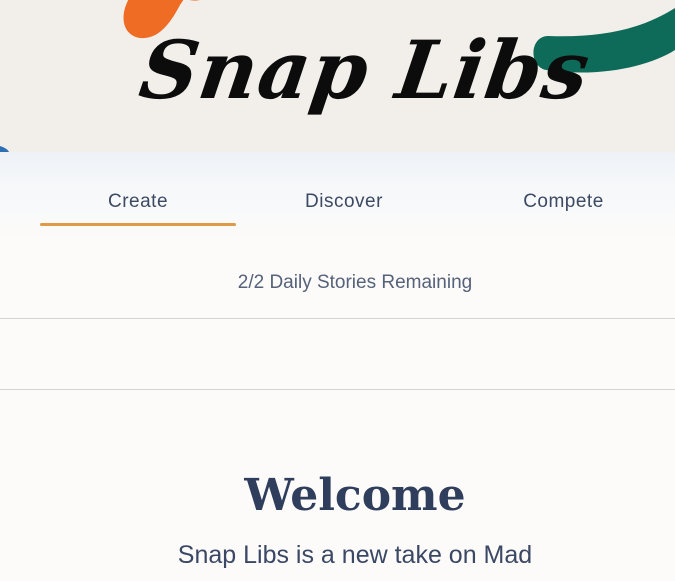 The width and height of the screenshot is (675, 581). I want to click on tab-discover-label: Discover, so click(344, 201).